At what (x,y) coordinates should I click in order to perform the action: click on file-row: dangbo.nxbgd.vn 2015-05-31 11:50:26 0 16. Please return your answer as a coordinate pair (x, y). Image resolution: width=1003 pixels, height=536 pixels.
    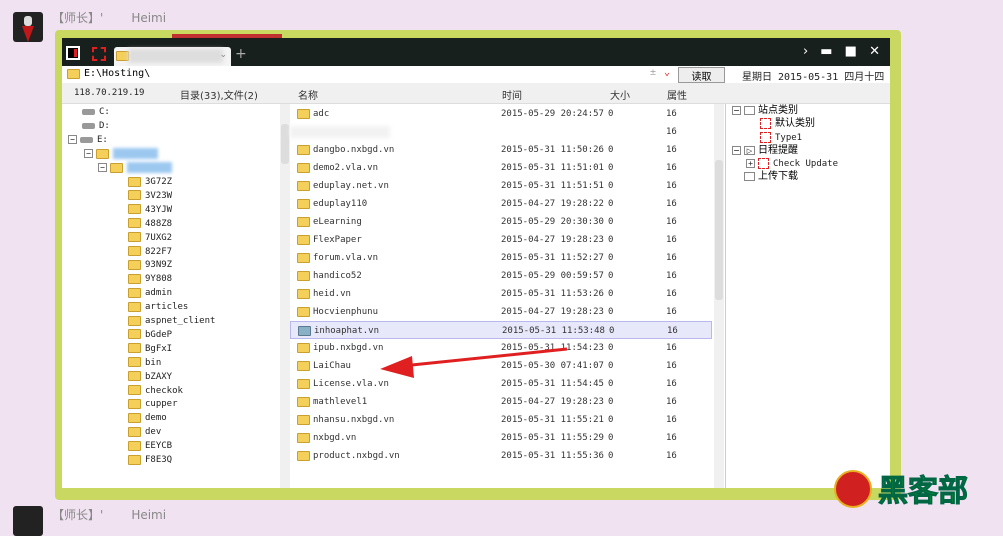
    Looking at the image, I should click on (501, 150).